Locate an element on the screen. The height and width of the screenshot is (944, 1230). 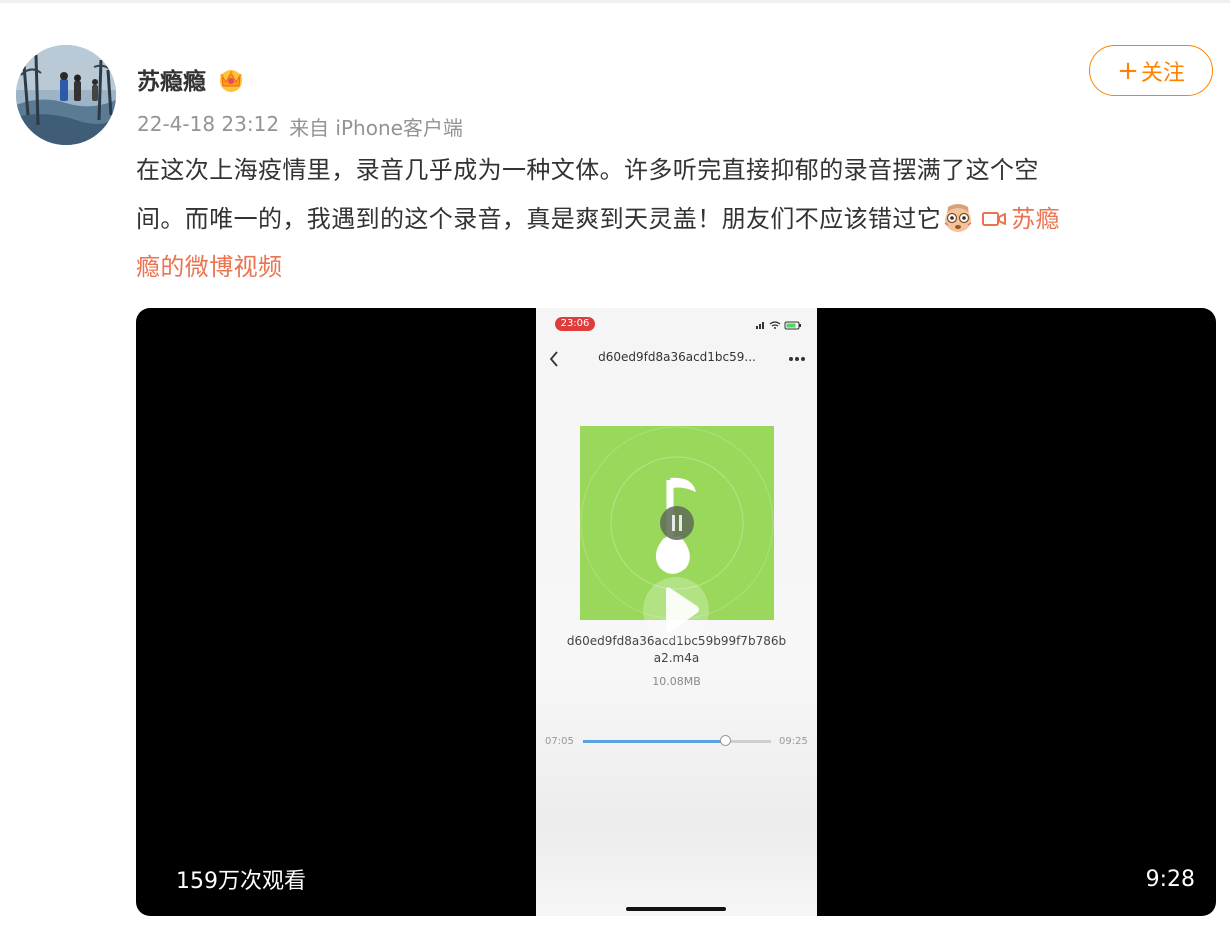
phone-file-size: 10.08MB is located at coordinates (676, 681).